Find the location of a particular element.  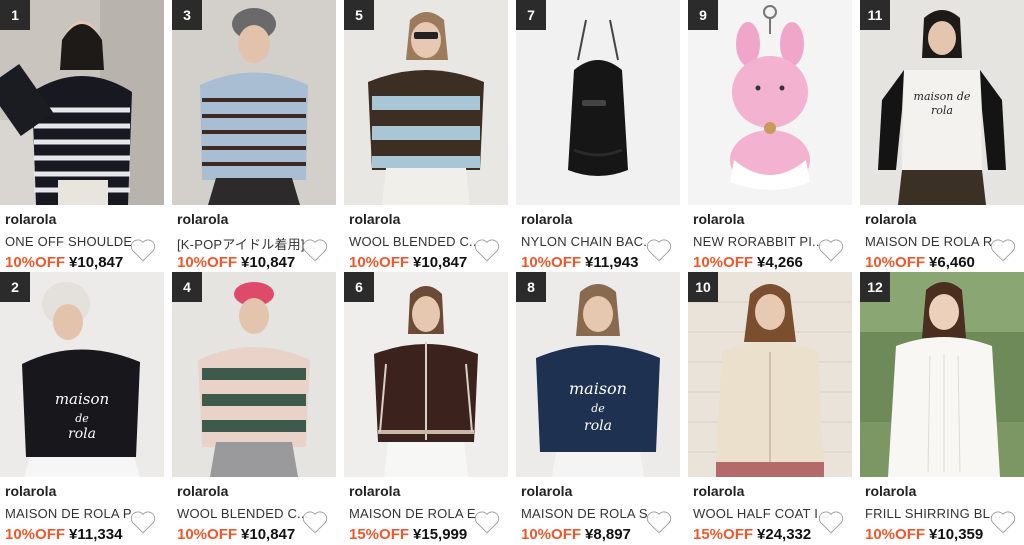

rank-badge: 8 is located at coordinates (531, 287).